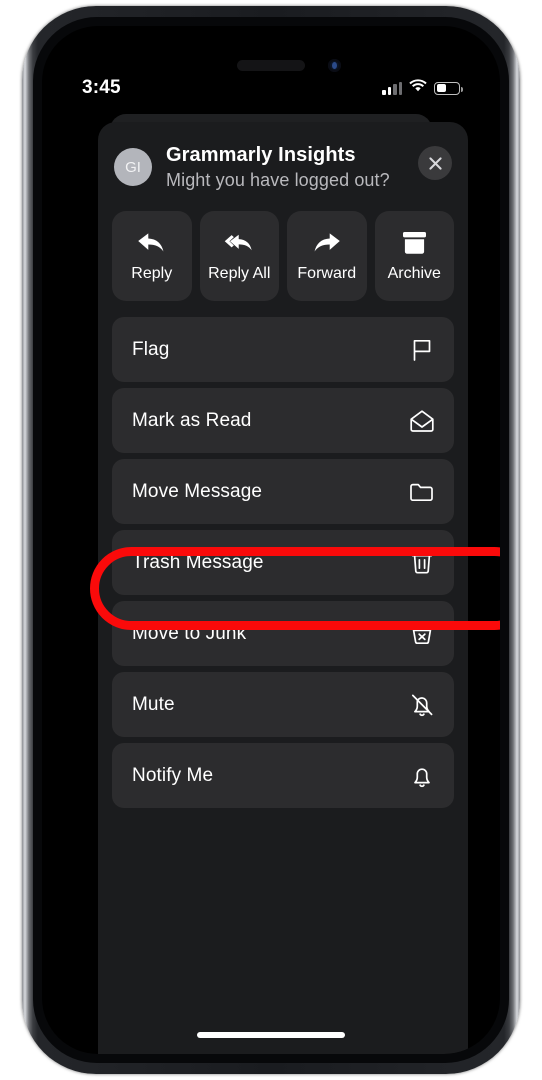  Describe the element at coordinates (151, 349) in the screenshot. I see `menu-item-flag-label: Flag` at that location.